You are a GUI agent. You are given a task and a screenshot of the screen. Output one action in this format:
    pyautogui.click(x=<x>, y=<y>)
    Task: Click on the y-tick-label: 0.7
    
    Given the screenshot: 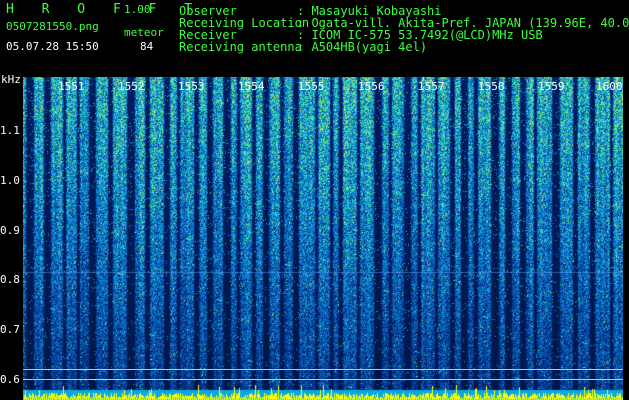 What is the action you would take?
    pyautogui.click(x=10, y=329)
    